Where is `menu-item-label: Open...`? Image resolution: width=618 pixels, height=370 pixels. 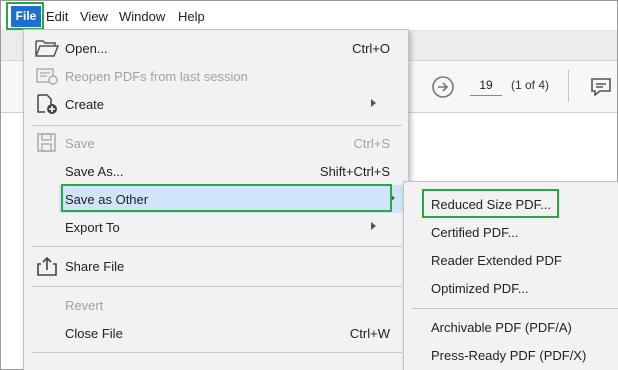
menu-item-label: Open... is located at coordinates (86, 48).